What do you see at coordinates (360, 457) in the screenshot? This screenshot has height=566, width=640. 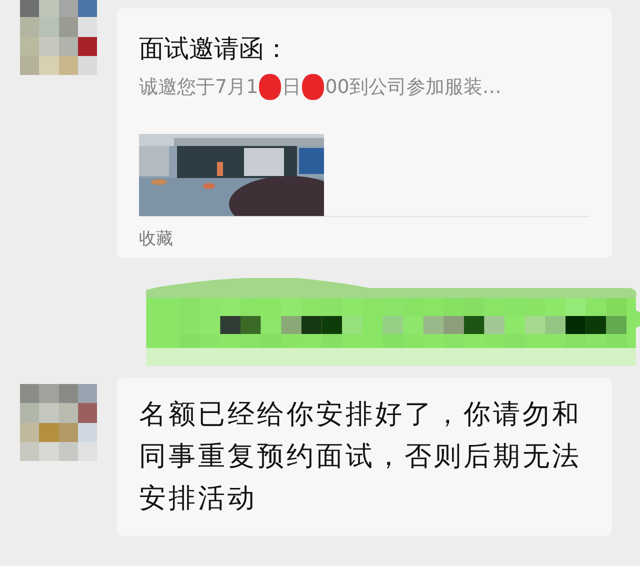 I see `message-text: 名额已经给你安排好了，你请勿和同事重复预约面试，否则后期无法安排活动` at bounding box center [360, 457].